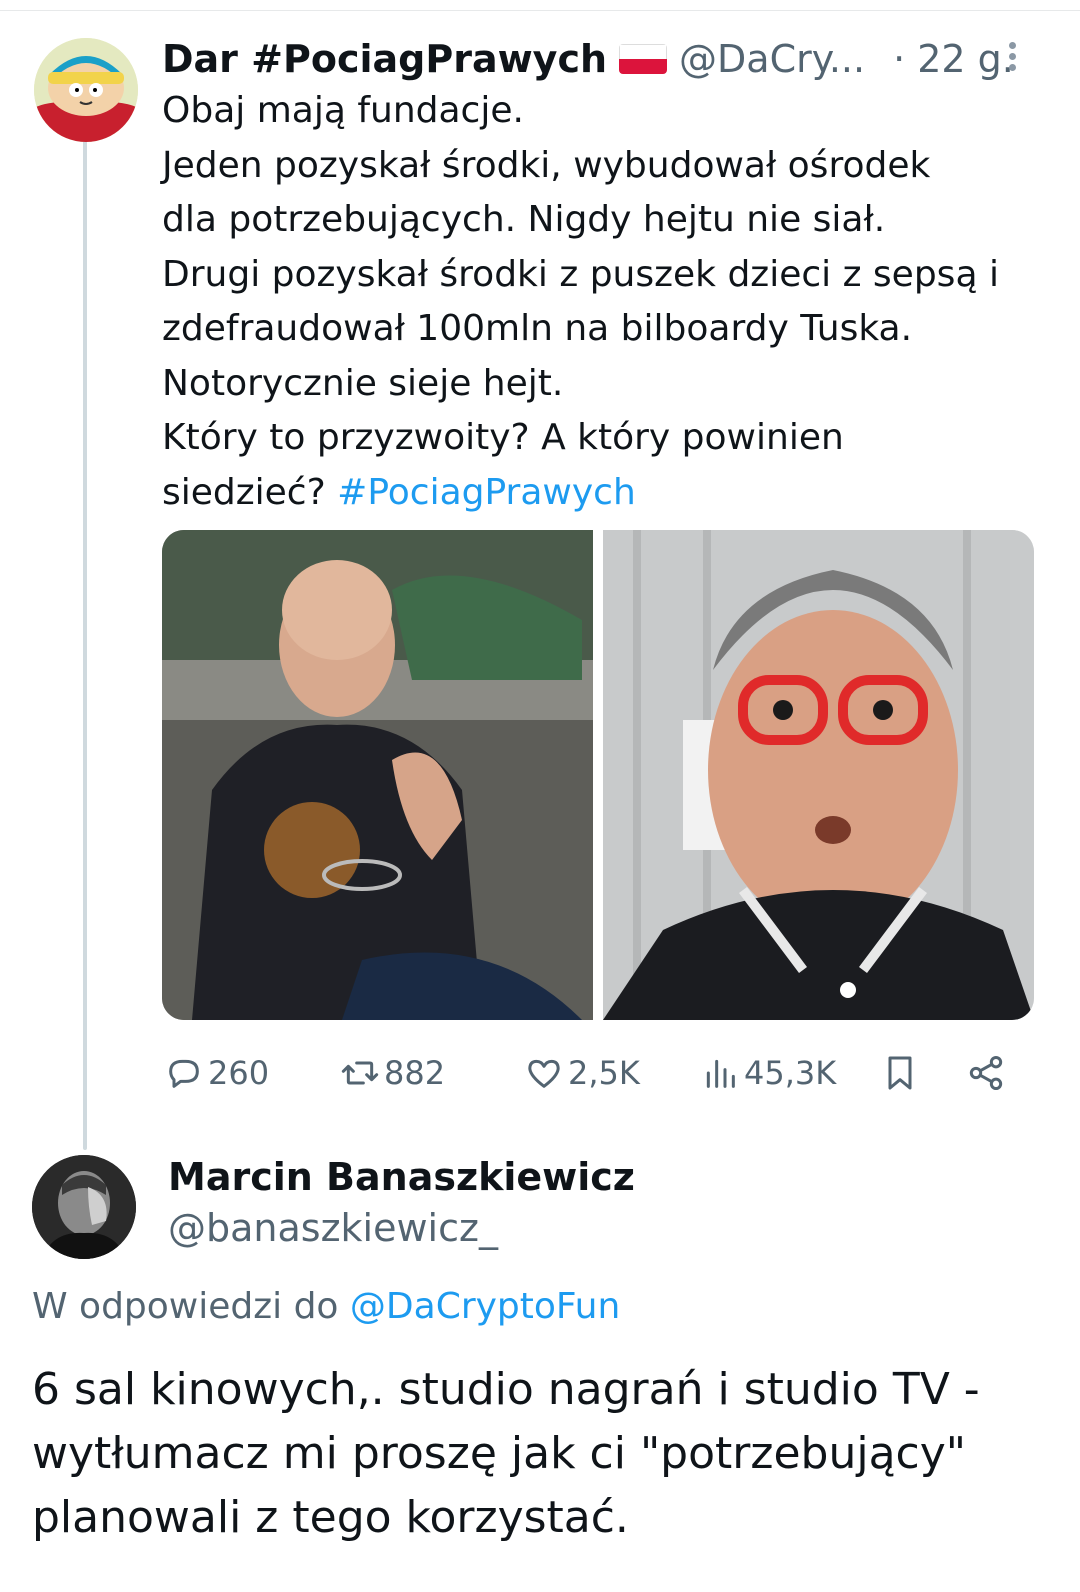 This screenshot has height=1592, width=1080. I want to click on photo-man-handcuffed-image, so click(377, 775).